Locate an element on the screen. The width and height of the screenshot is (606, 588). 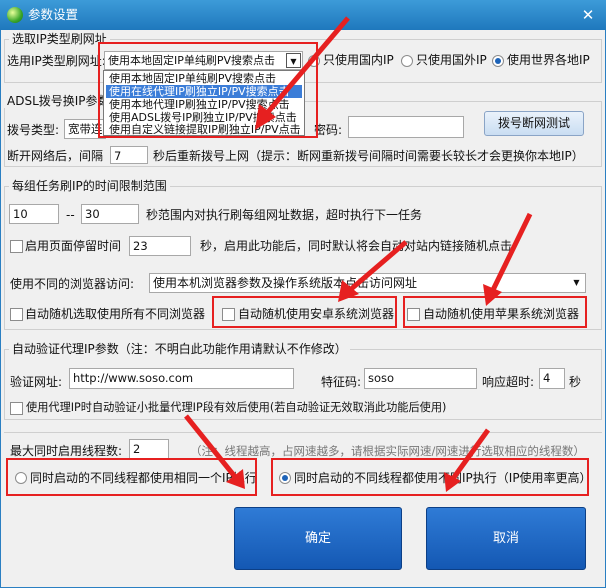
arrow-to-android is located at coordinates (373, 271).